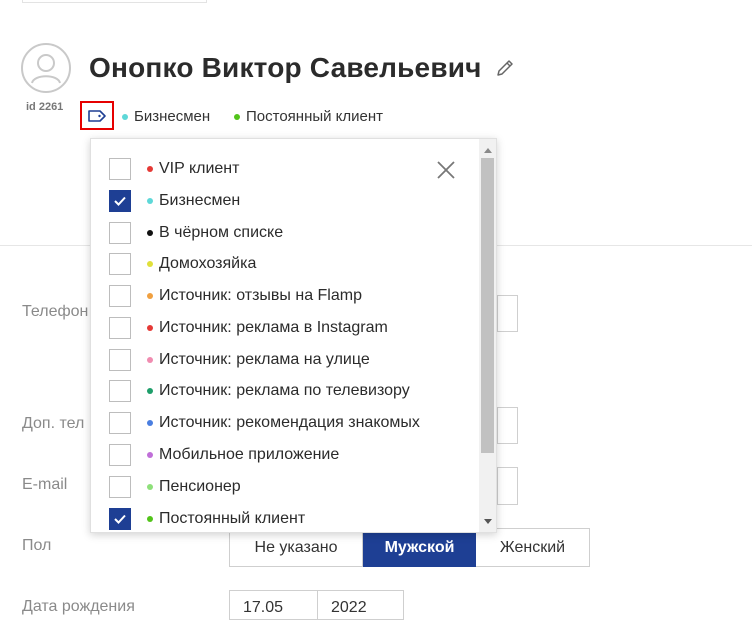 The width and height of the screenshot is (752, 620). Describe the element at coordinates (446, 170) in the screenshot. I see `close-icon` at that location.